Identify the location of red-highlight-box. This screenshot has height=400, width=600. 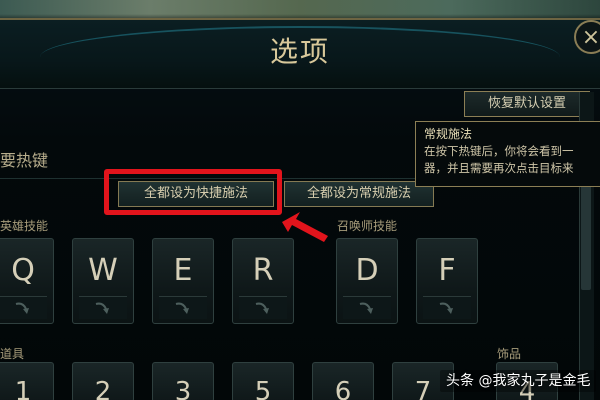
(193, 192).